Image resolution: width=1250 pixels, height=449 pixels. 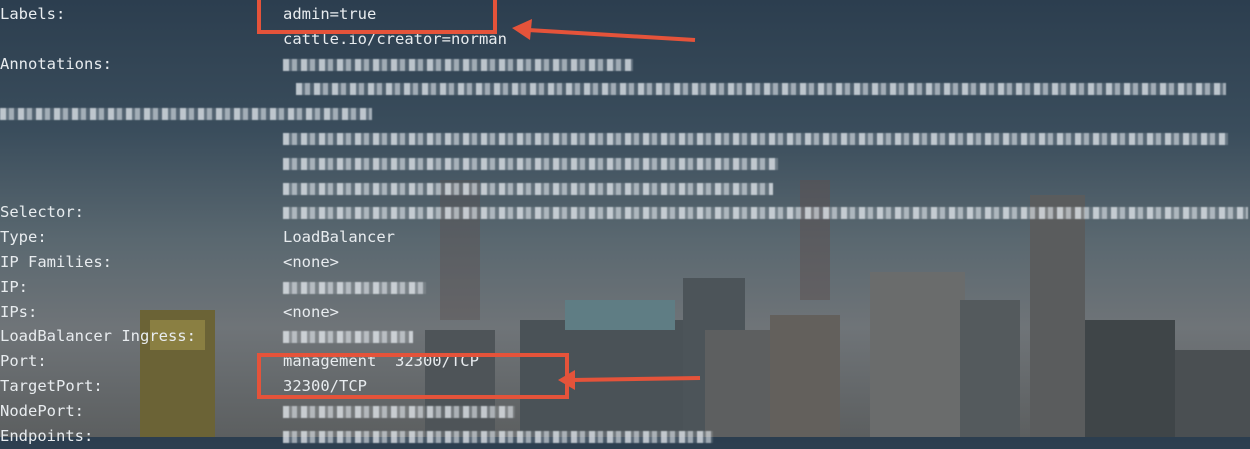 What do you see at coordinates (636, 379) in the screenshot?
I see `arrow-ports` at bounding box center [636, 379].